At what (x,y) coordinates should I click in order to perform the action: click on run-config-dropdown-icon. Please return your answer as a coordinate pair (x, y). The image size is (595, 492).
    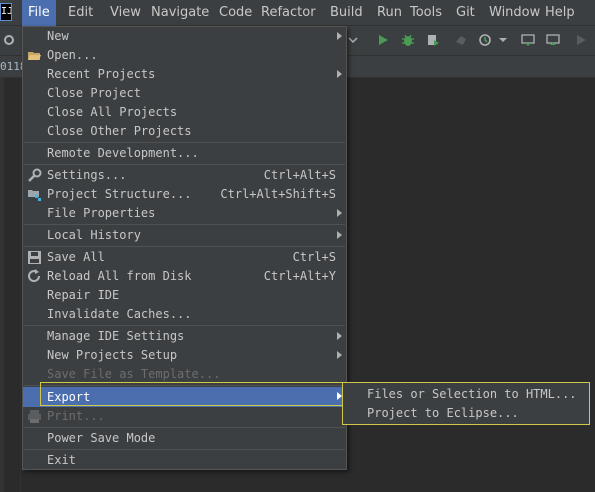
    Looking at the image, I should click on (353, 40).